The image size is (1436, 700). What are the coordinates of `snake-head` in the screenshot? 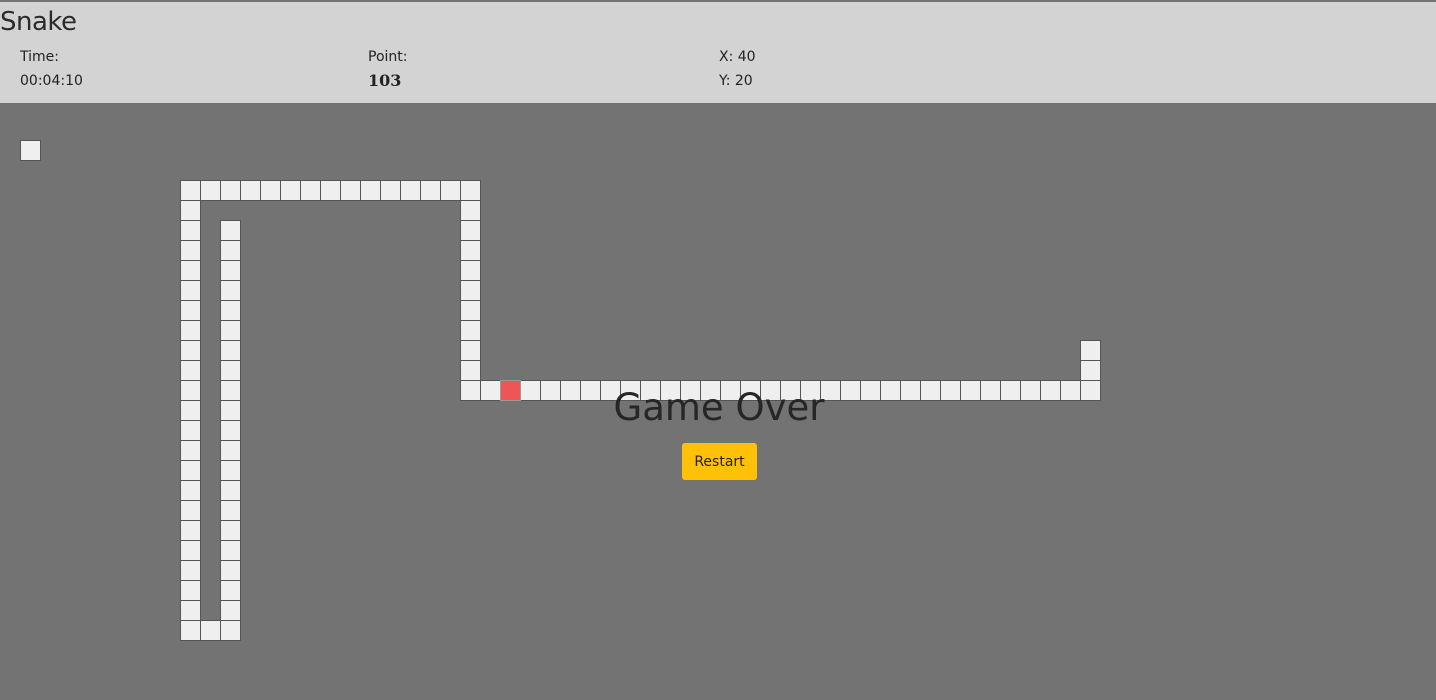 It's located at (1090, 350).